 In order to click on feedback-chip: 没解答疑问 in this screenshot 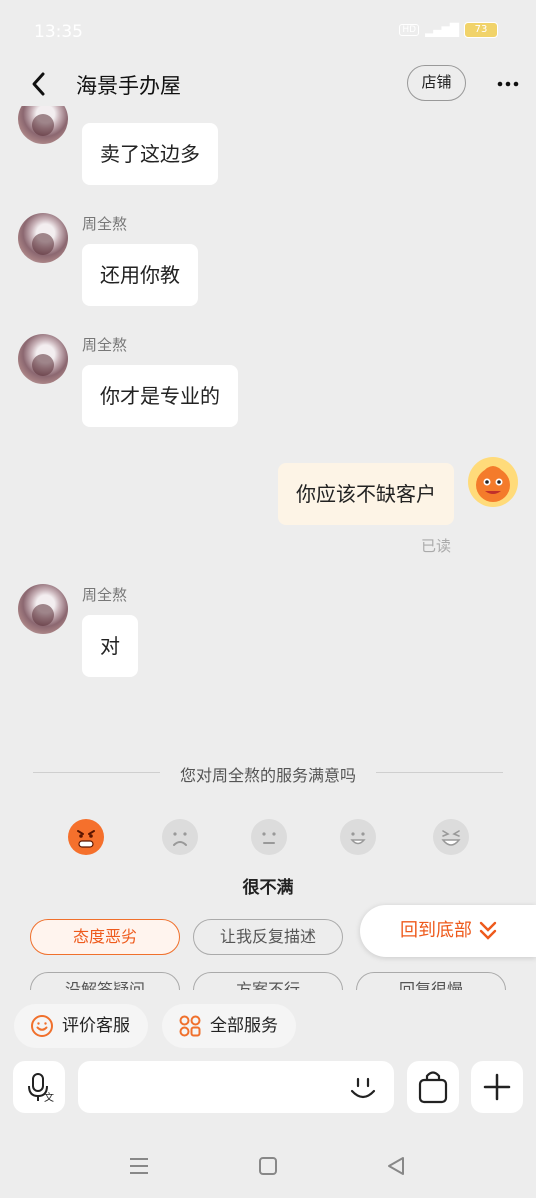, I will do `click(105, 981)`.